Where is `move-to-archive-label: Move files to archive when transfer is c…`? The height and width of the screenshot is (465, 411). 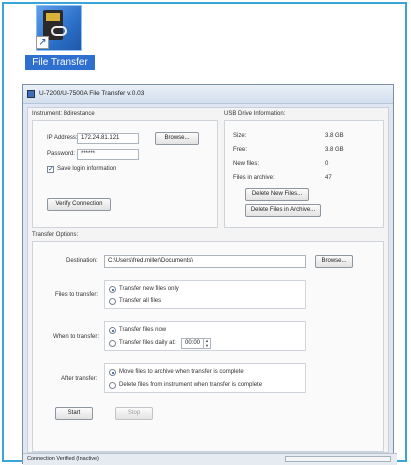
move-to-archive-label: Move files to archive when transfer is c… is located at coordinates (181, 372).